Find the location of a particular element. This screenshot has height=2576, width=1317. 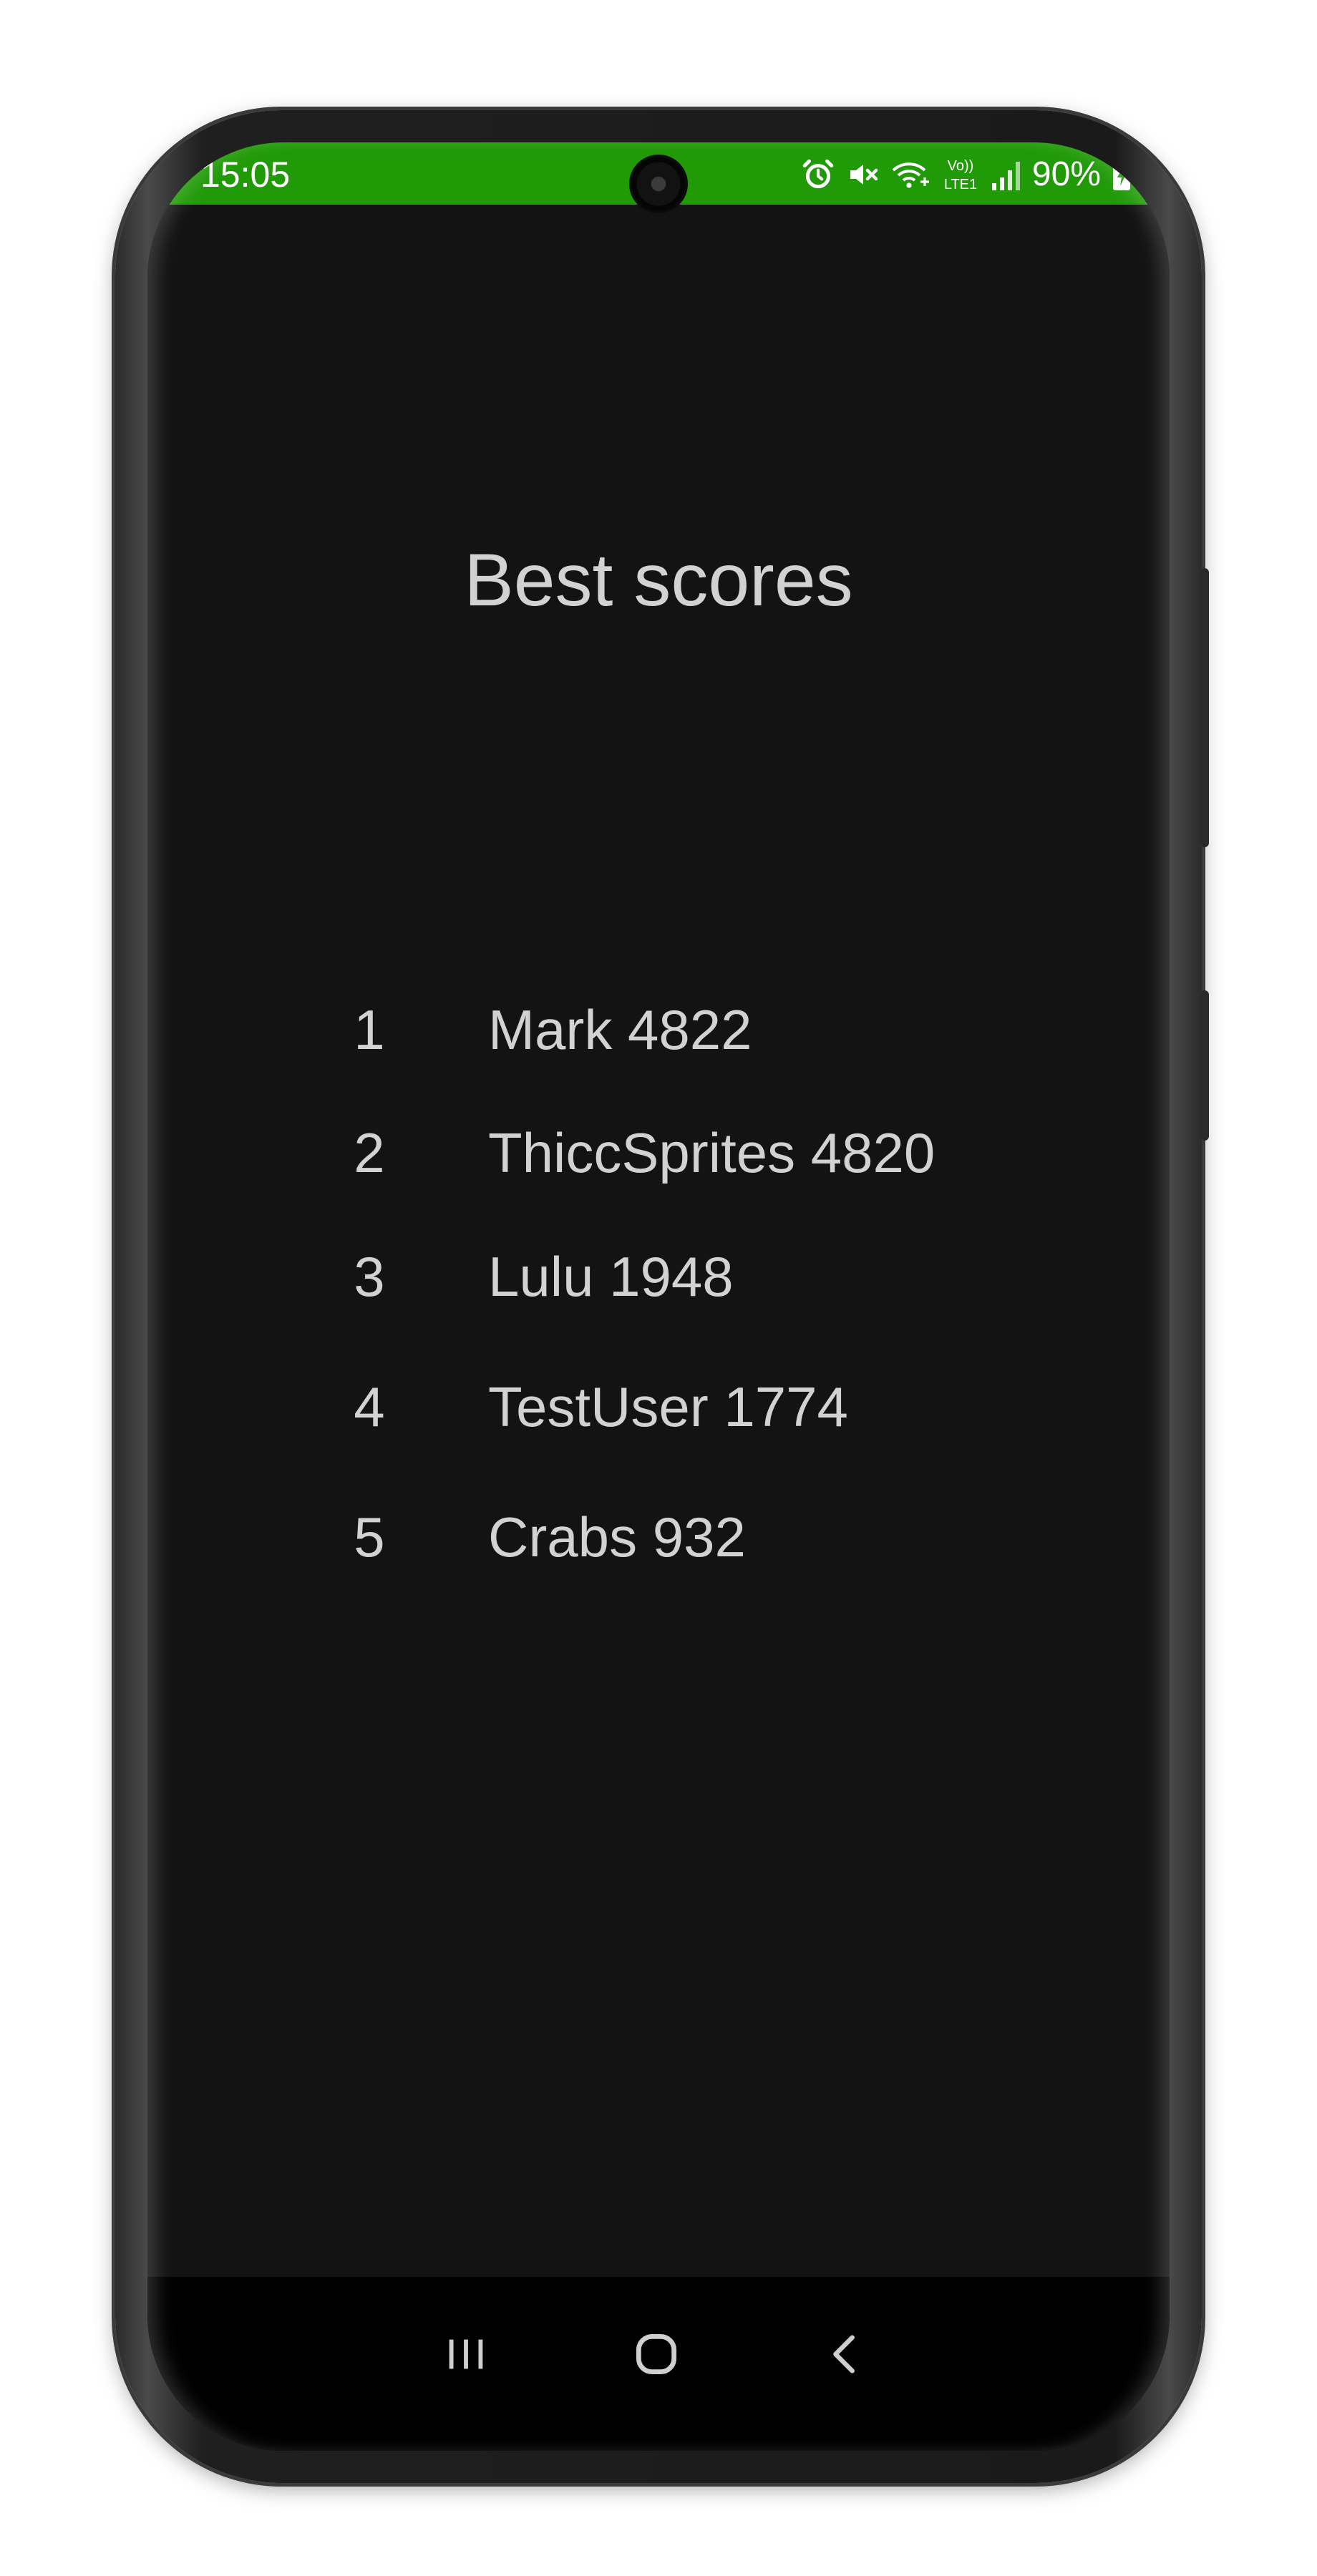

list-item: 4 TestUser 1774 is located at coordinates (658, 1407).